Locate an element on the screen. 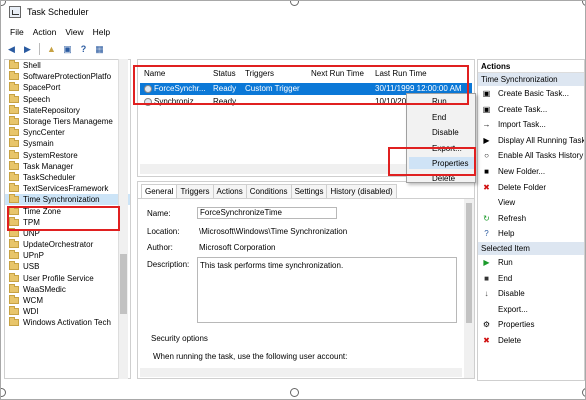 The width and height of the screenshot is (586, 400). tree-item: WDI is located at coordinates (67, 311).